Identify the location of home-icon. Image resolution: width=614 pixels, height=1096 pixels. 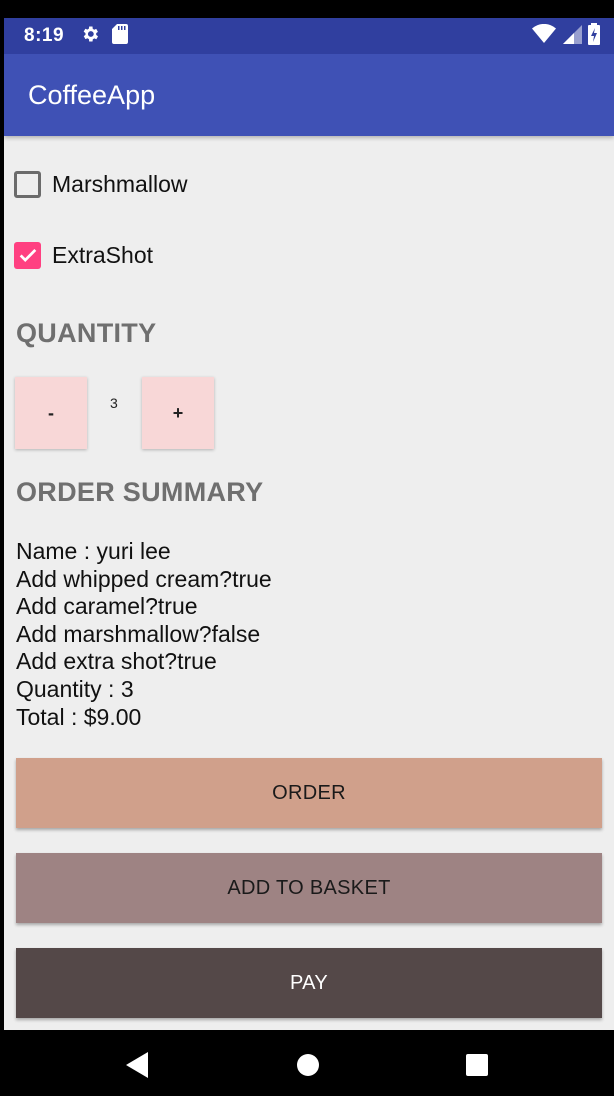
(308, 1065).